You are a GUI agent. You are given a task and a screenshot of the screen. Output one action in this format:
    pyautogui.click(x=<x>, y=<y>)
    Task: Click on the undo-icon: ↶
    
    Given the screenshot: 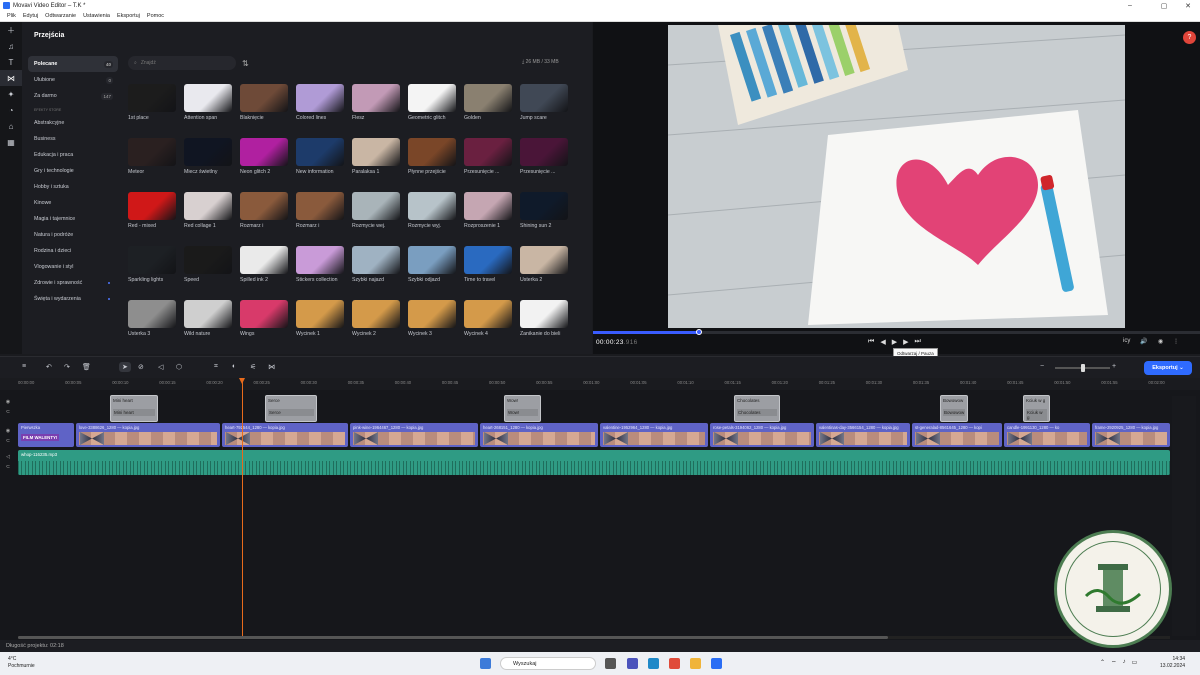 What is the action you would take?
    pyautogui.click(x=49, y=367)
    